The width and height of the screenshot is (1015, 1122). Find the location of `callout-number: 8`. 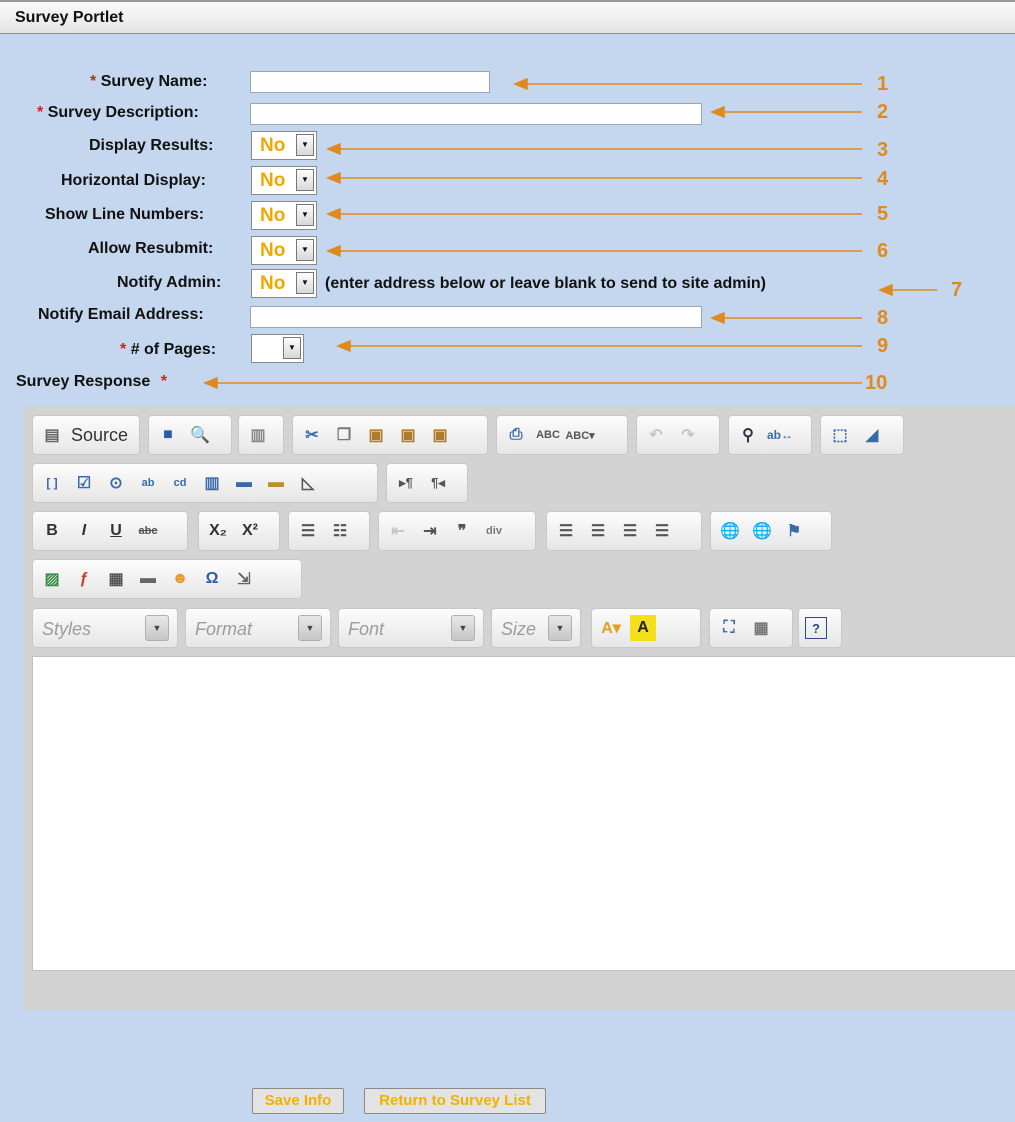

callout-number: 8 is located at coordinates (883, 318).